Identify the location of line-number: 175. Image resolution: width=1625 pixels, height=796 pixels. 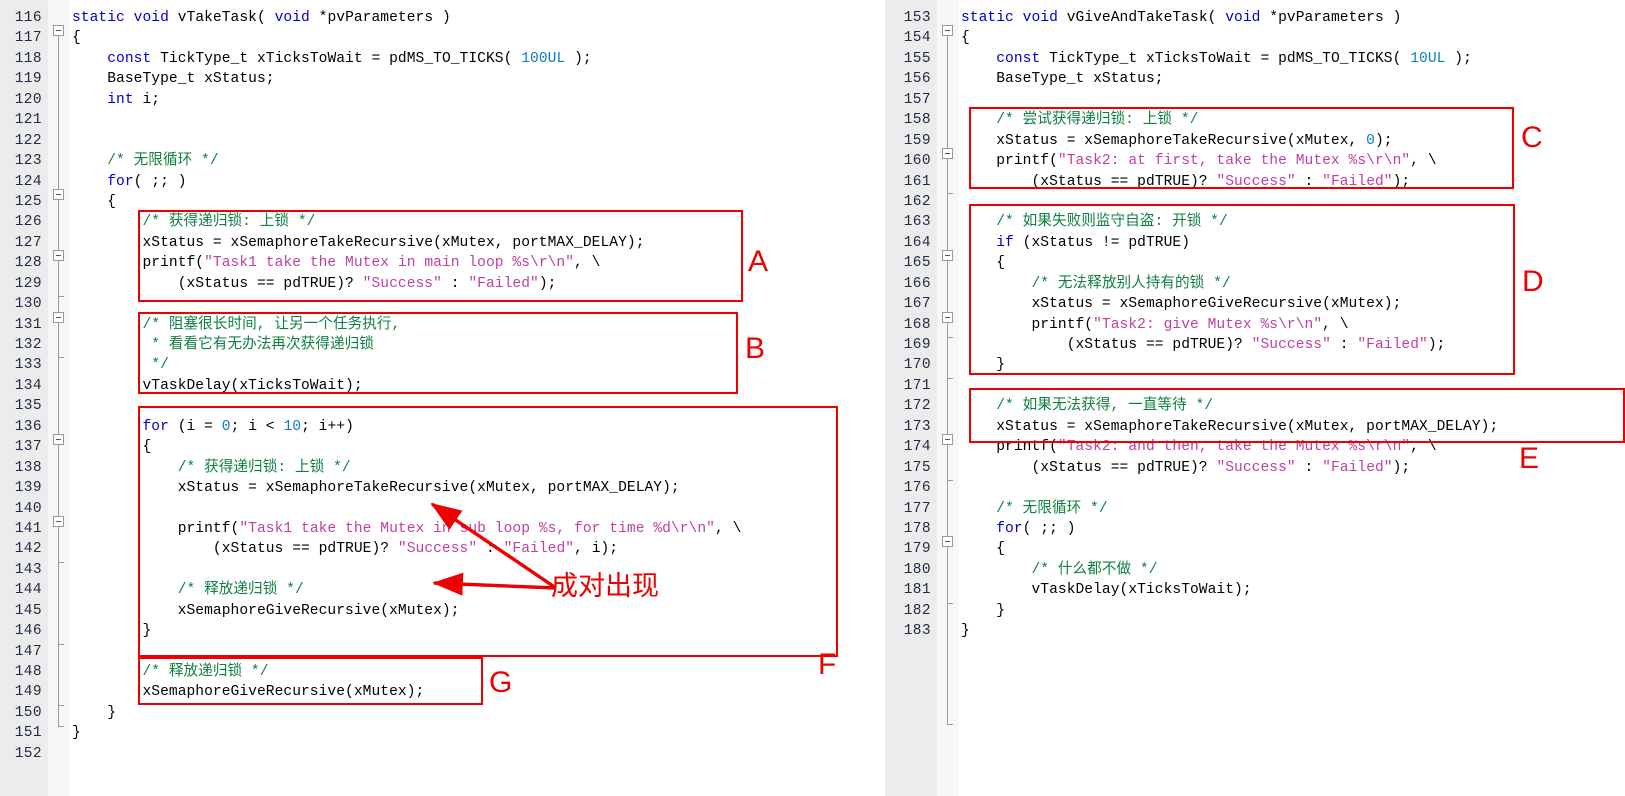
(917, 467).